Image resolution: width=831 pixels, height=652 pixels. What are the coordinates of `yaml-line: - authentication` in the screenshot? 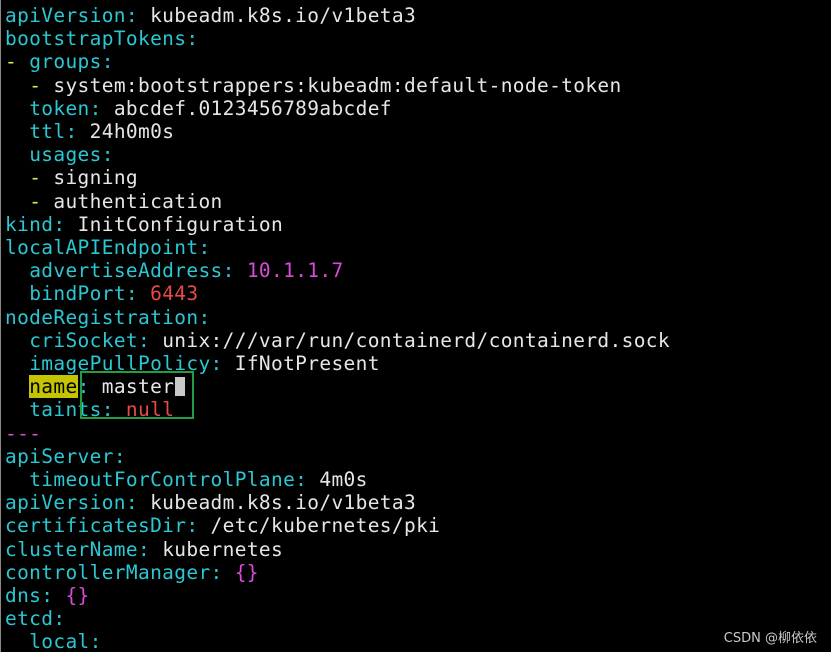 It's located at (126, 201).